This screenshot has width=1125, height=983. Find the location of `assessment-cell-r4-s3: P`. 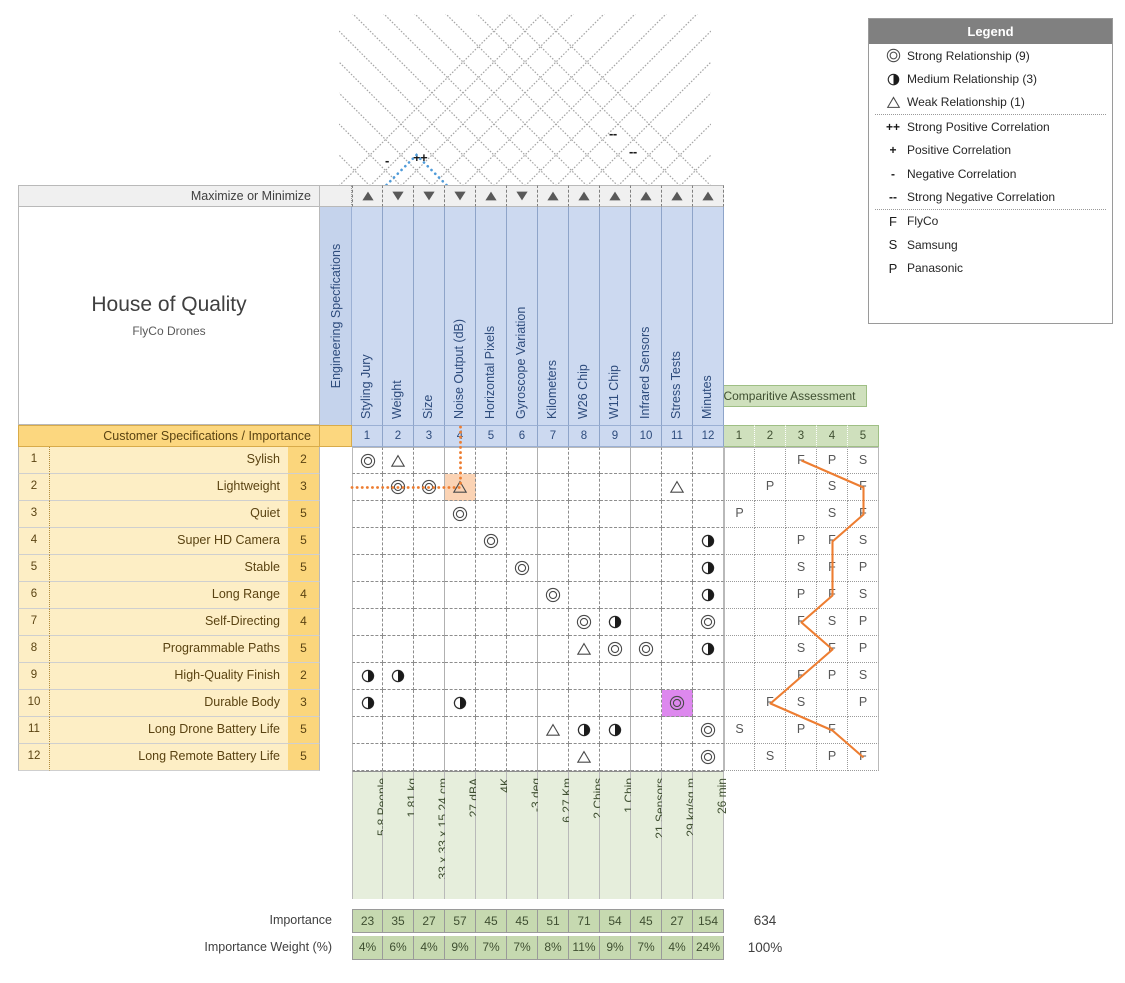

assessment-cell-r4-s3: P is located at coordinates (801, 541).